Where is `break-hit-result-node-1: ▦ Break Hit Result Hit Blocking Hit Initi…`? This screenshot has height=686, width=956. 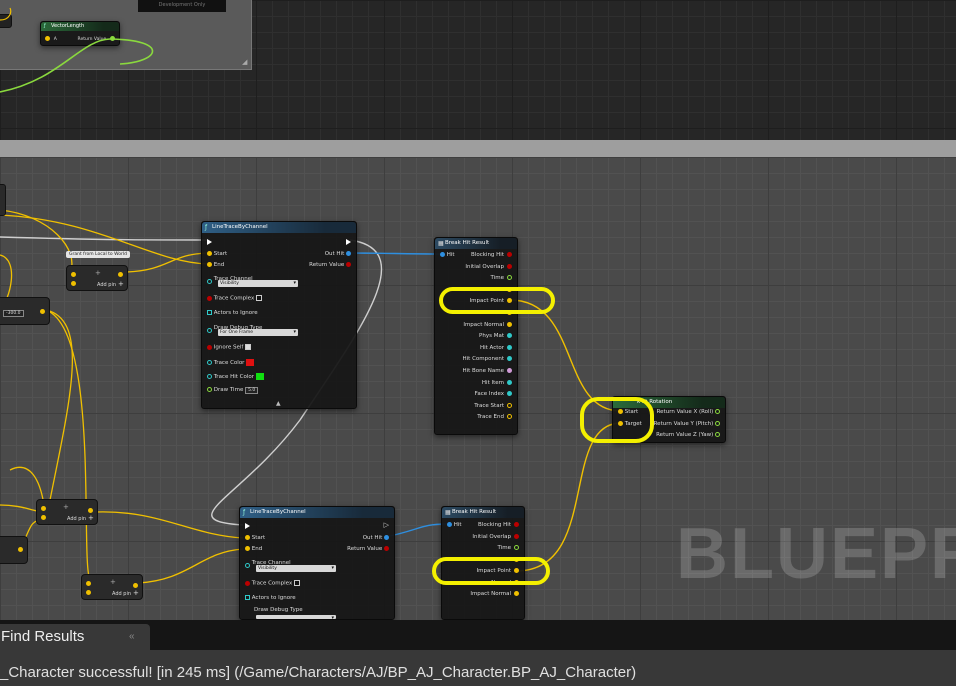
break-hit-result-node-1: ▦ Break Hit Result Hit Blocking Hit Initi… is located at coordinates (476, 336).